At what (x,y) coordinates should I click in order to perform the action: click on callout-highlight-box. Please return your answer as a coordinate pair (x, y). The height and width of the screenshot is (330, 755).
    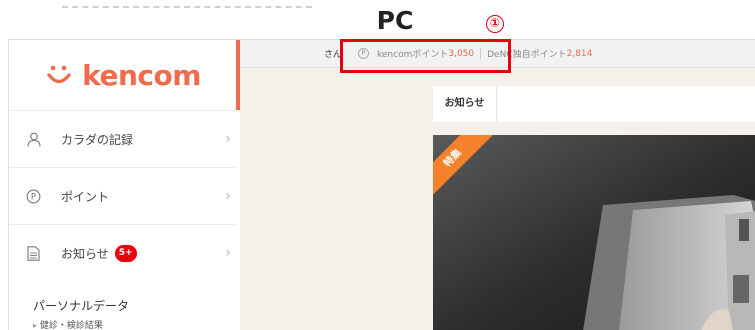
    Looking at the image, I should click on (425, 56).